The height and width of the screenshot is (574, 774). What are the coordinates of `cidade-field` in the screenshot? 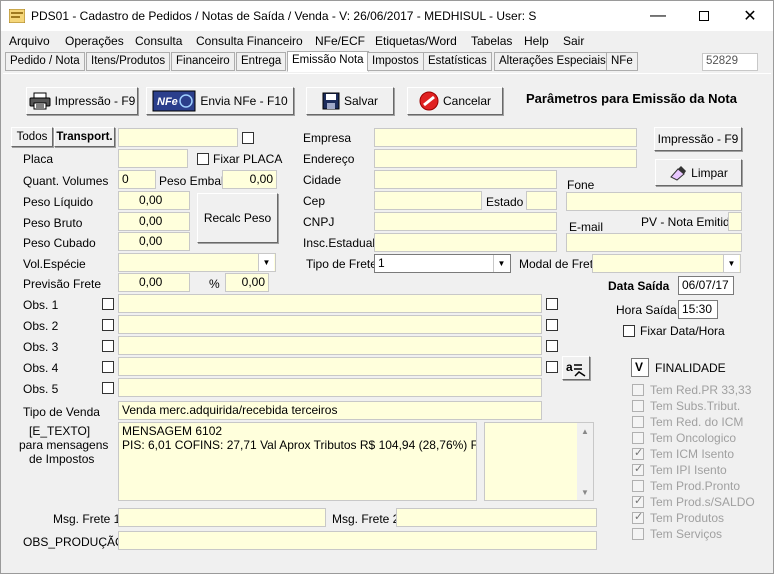 It's located at (465, 179).